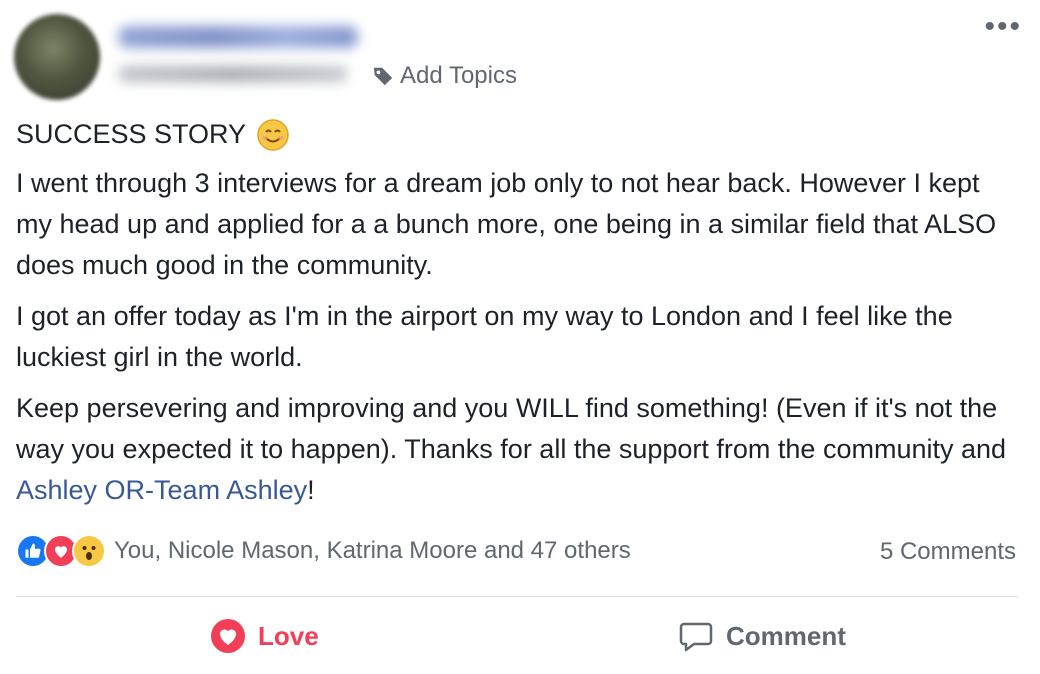  Describe the element at coordinates (517, 596) in the screenshot. I see `actions-divider` at that location.